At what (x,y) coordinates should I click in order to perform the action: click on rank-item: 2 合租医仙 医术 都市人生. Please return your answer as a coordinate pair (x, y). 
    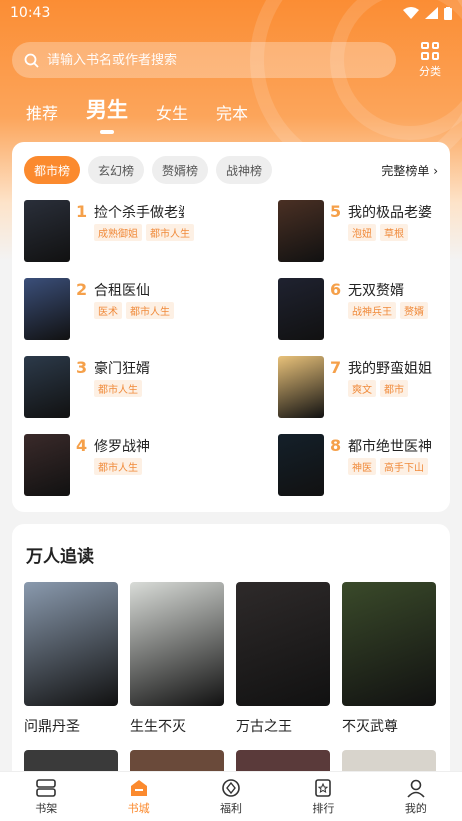
    Looking at the image, I should click on (129, 309).